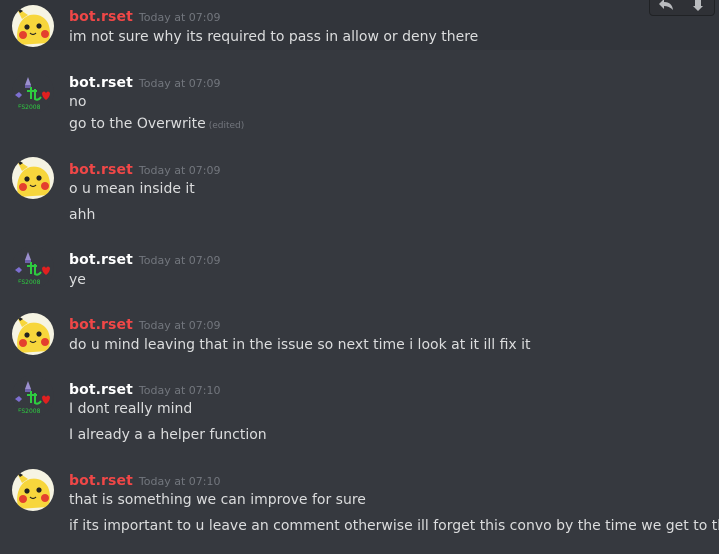 The width and height of the screenshot is (719, 554). I want to click on more-icon, so click(698, 6).